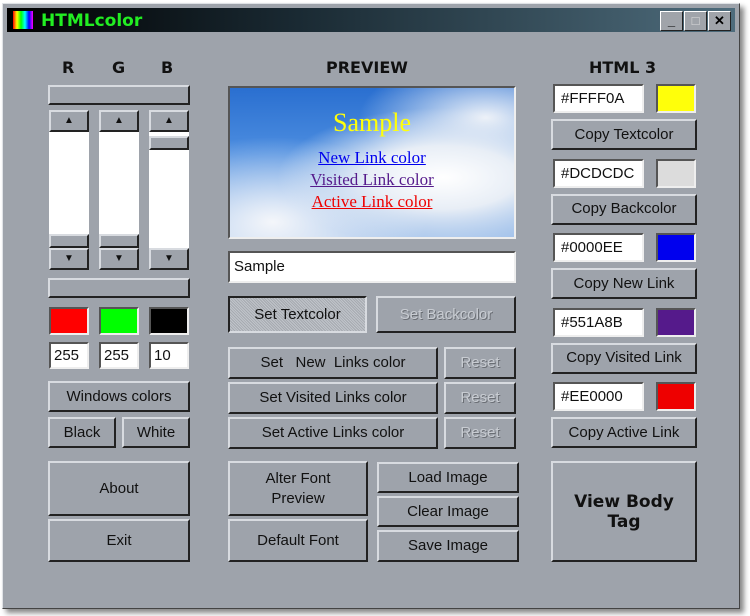 The width and height of the screenshot is (750, 616). What do you see at coordinates (624, 134) in the screenshot?
I see `copy-color-button: Copy Textcolor` at bounding box center [624, 134].